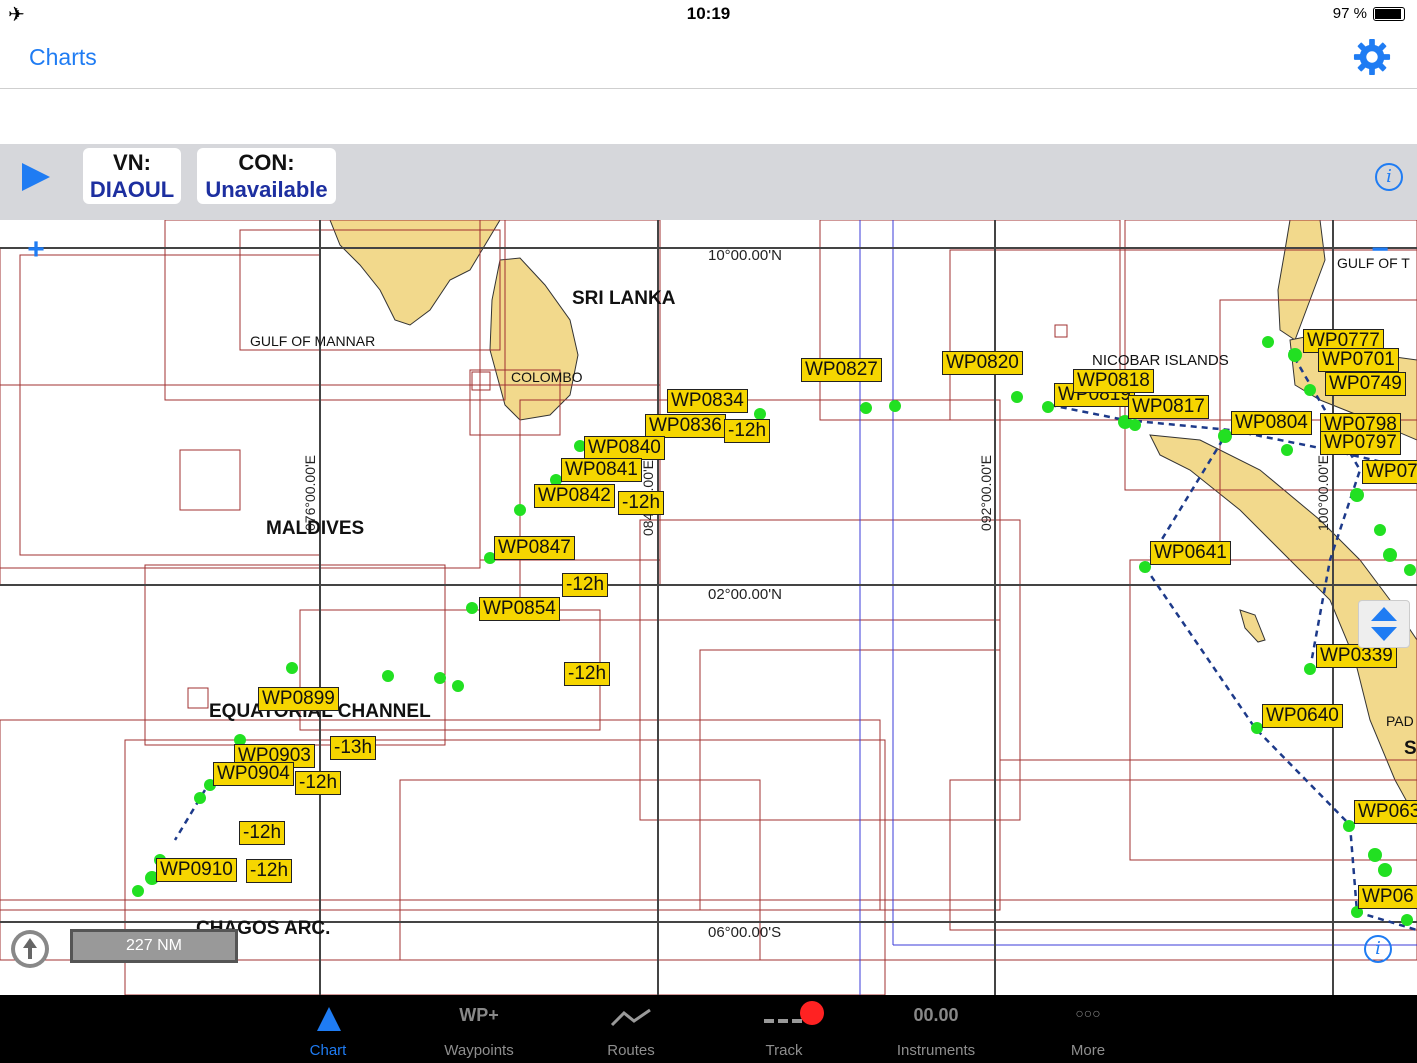  What do you see at coordinates (329, 1019) in the screenshot?
I see `chart-icon` at bounding box center [329, 1019].